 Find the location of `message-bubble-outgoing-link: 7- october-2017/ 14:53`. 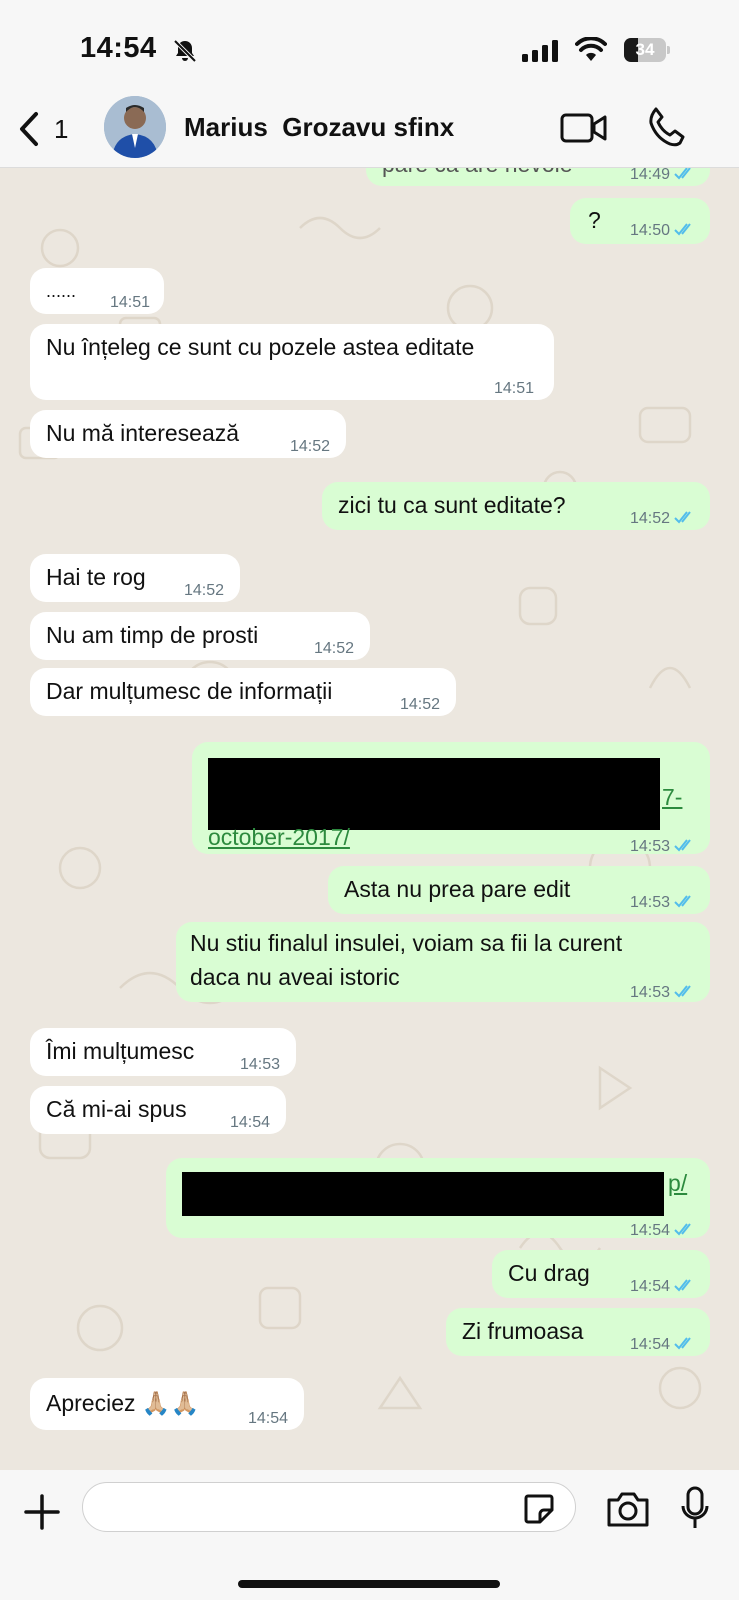

message-bubble-outgoing-link: 7- october-2017/ 14:53 is located at coordinates (451, 798).